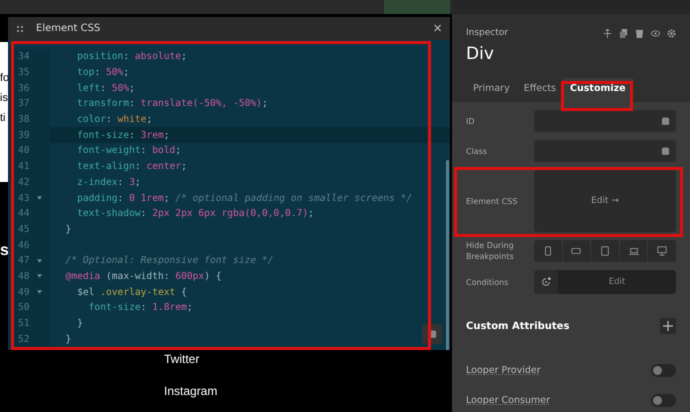 The height and width of the screenshot is (412, 690). I want to click on line-number: 45, so click(24, 229).